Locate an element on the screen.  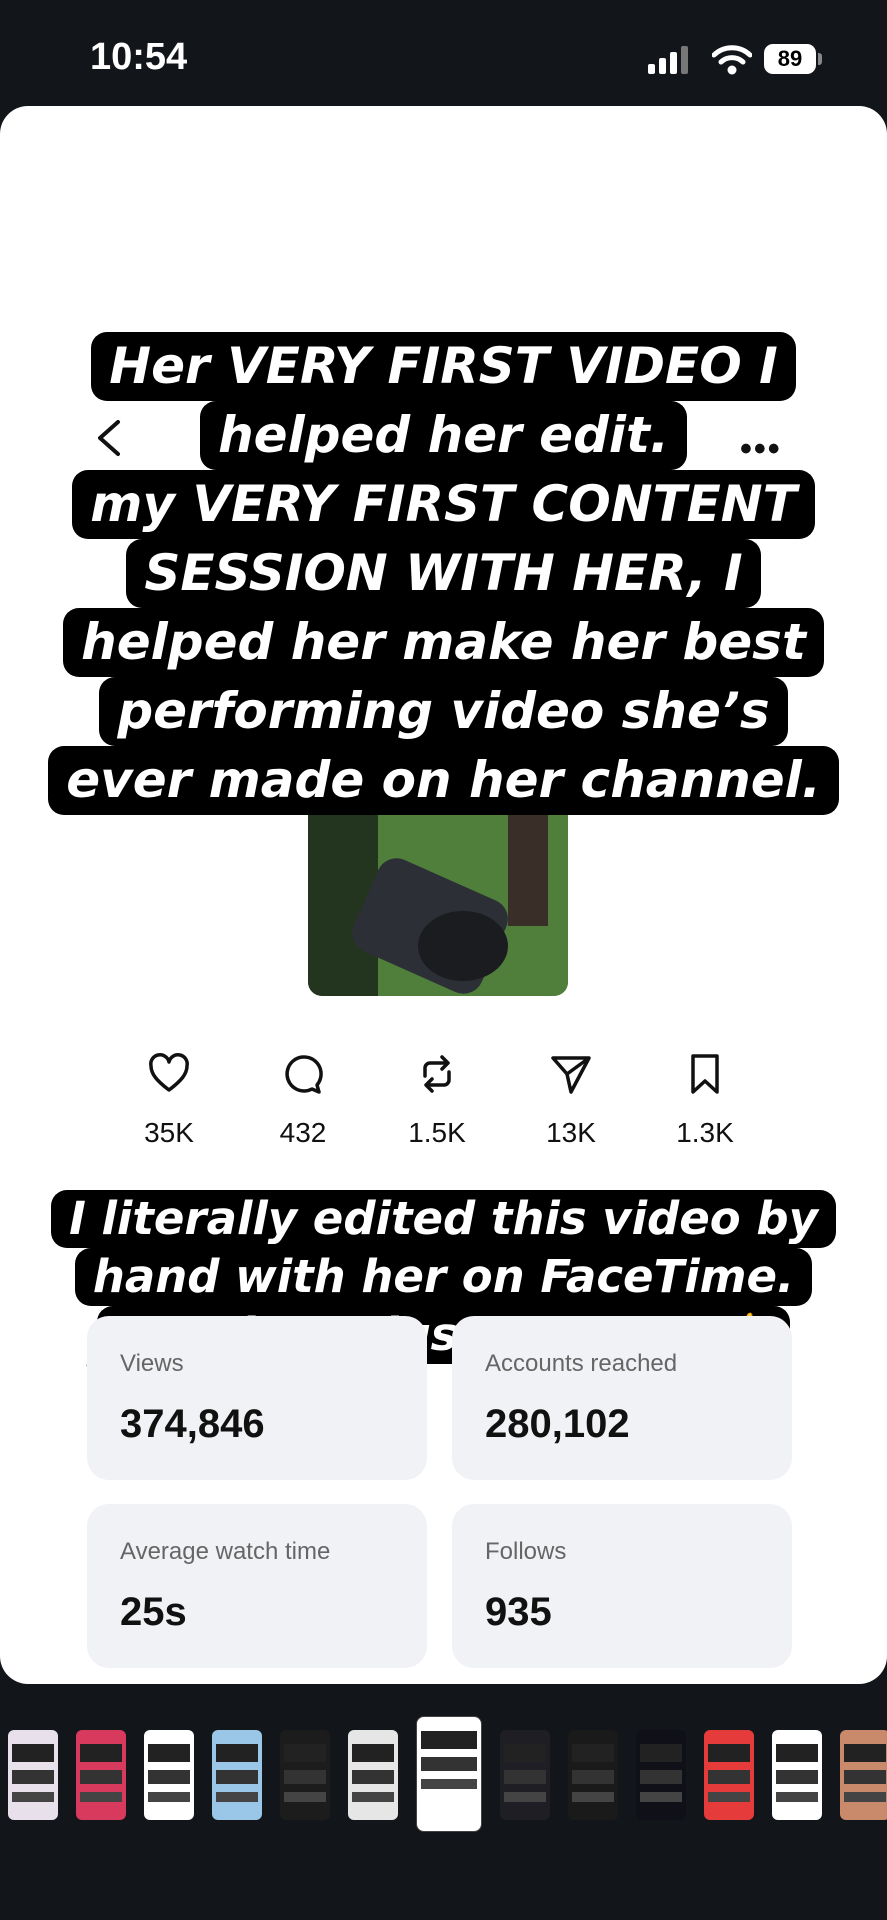
story-thumbnail-strip is located at coordinates (443, 1774).